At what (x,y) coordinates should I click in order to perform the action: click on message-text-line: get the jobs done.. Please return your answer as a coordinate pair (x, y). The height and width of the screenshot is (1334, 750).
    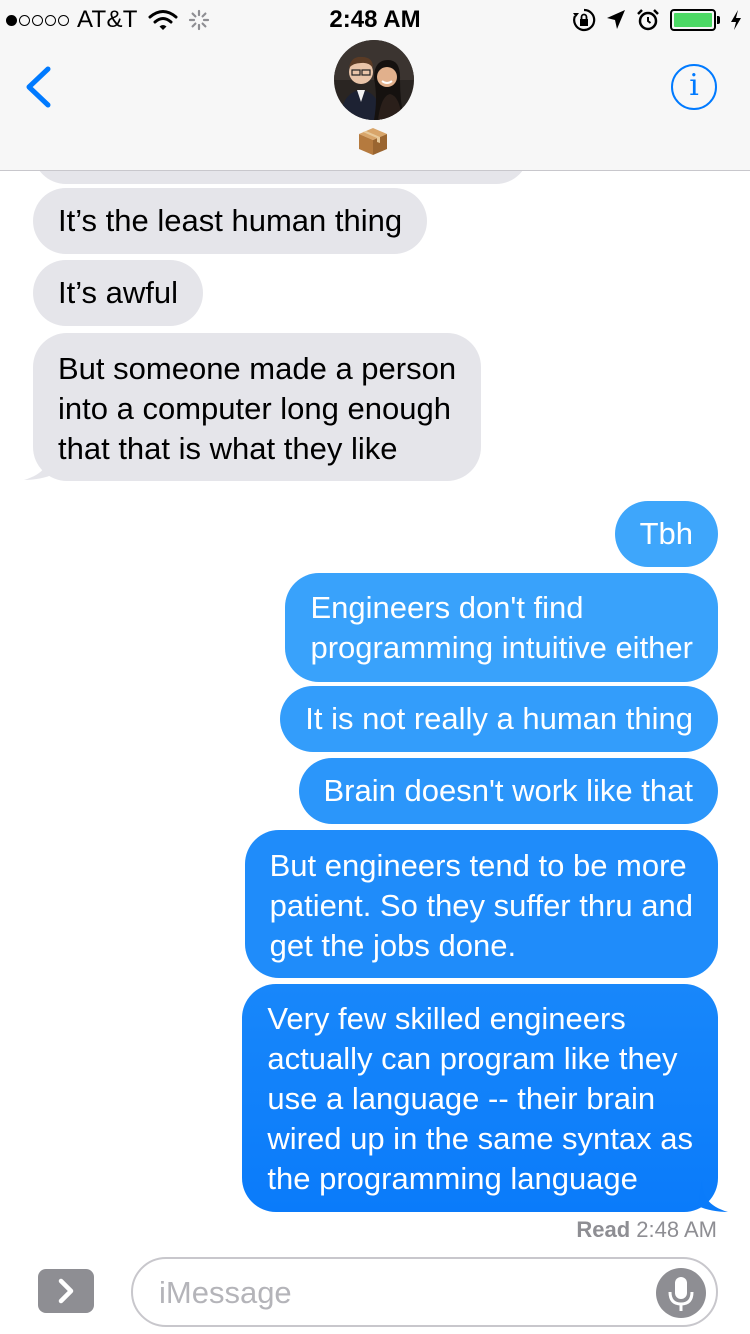
    Looking at the image, I should click on (393, 945).